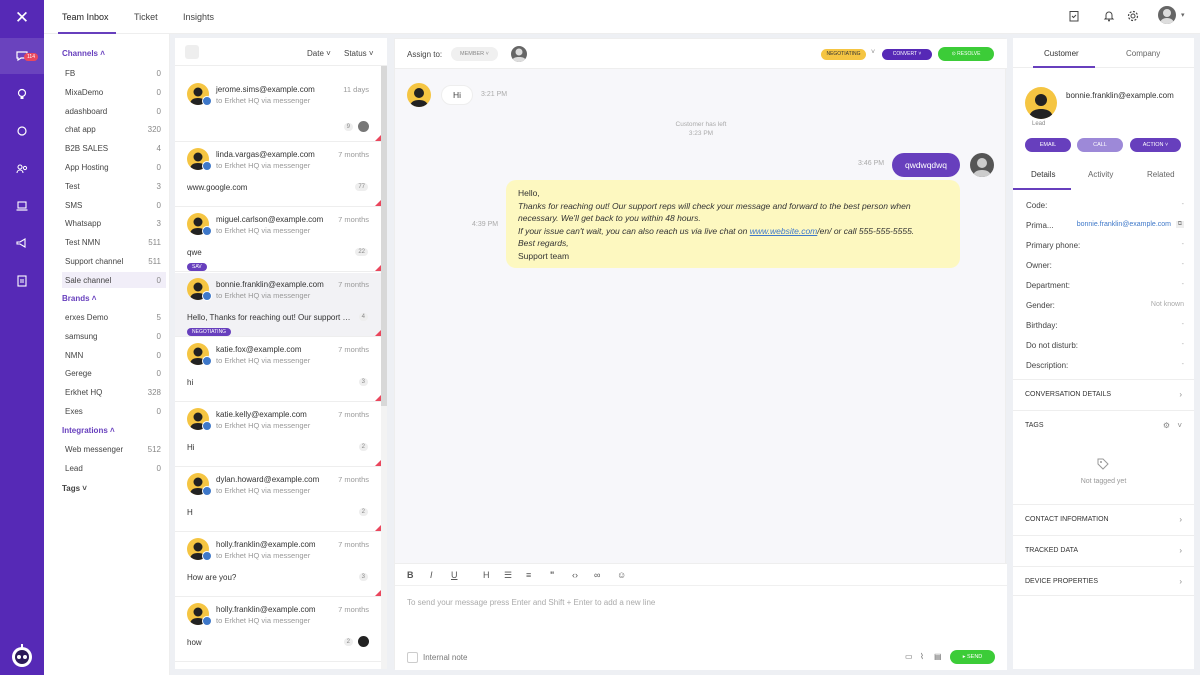  Describe the element at coordinates (1124, 224) in the screenshot. I see `field-value: bonnie.franklin@example.com` at that location.